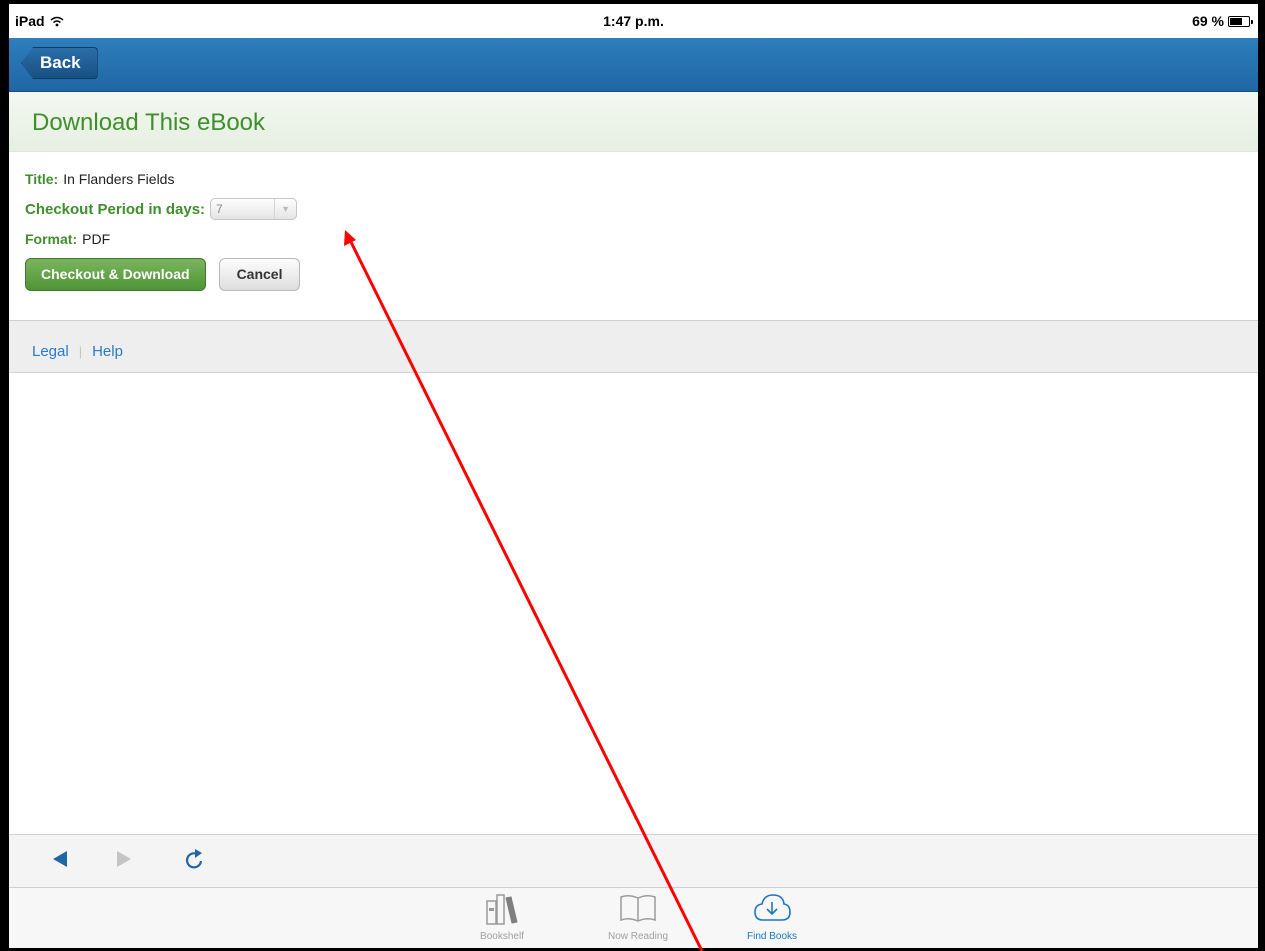 This screenshot has width=1265, height=951. What do you see at coordinates (1208, 21) in the screenshot?
I see `battery-percent: 69 %` at bounding box center [1208, 21].